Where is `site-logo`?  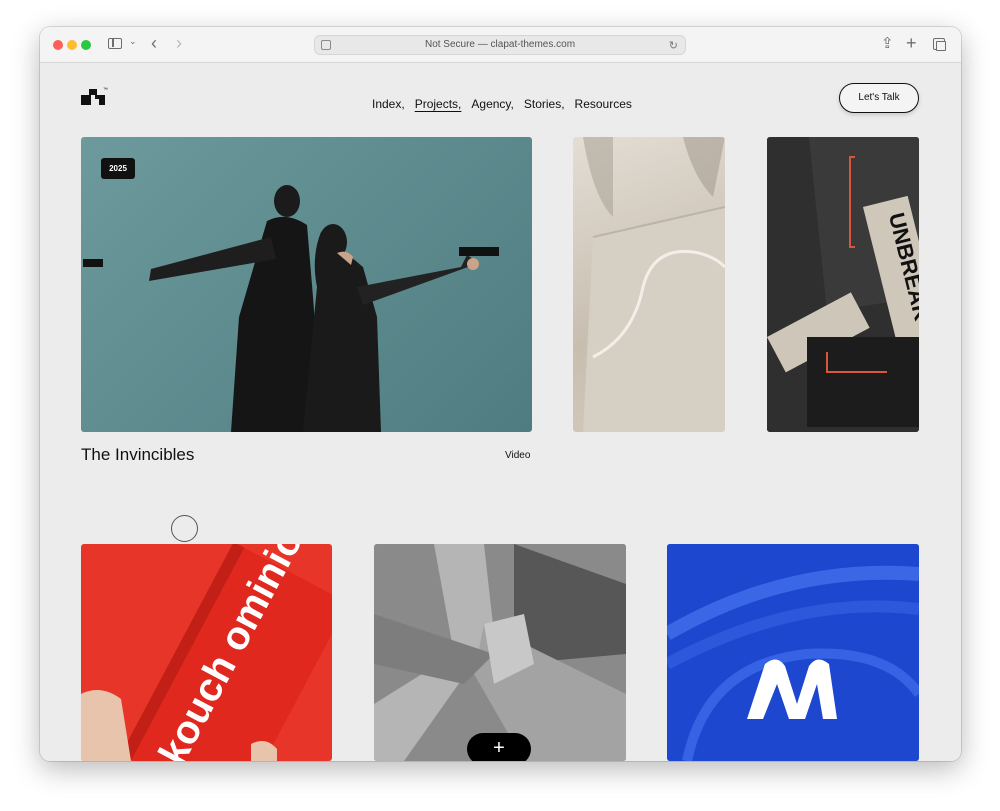 site-logo is located at coordinates (93, 97).